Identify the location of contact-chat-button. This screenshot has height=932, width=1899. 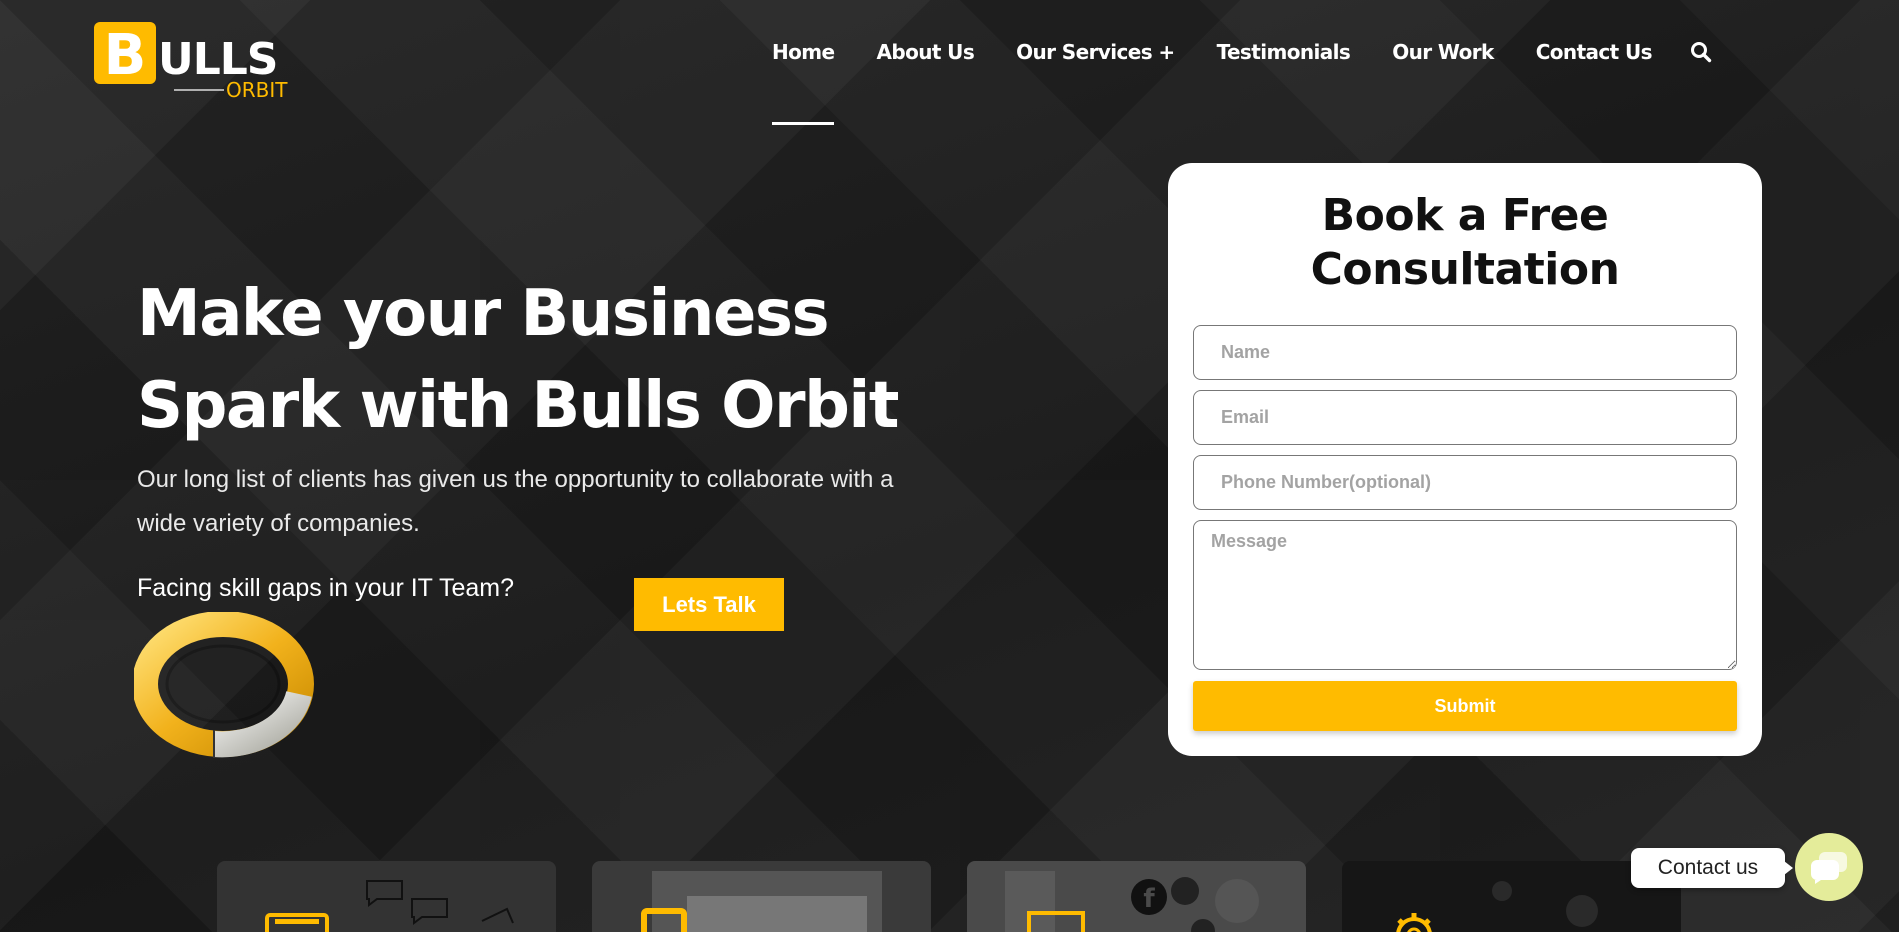
(1829, 867).